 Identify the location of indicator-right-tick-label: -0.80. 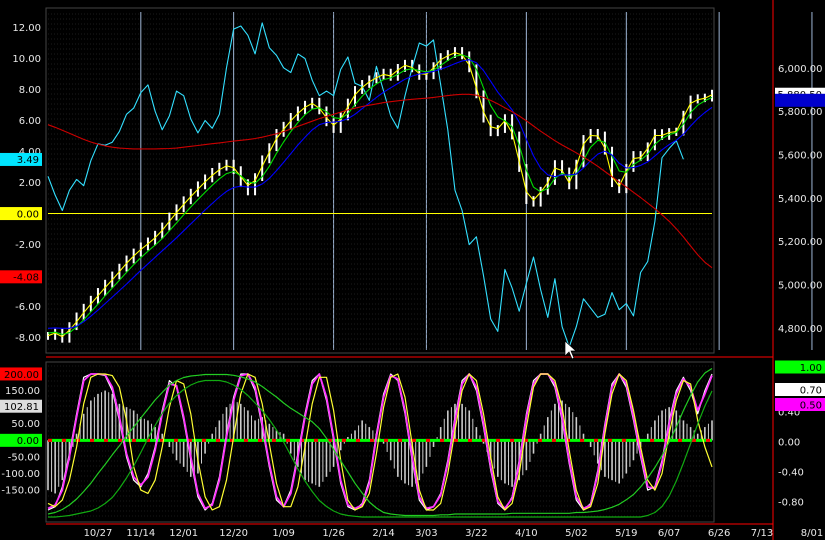
(791, 503).